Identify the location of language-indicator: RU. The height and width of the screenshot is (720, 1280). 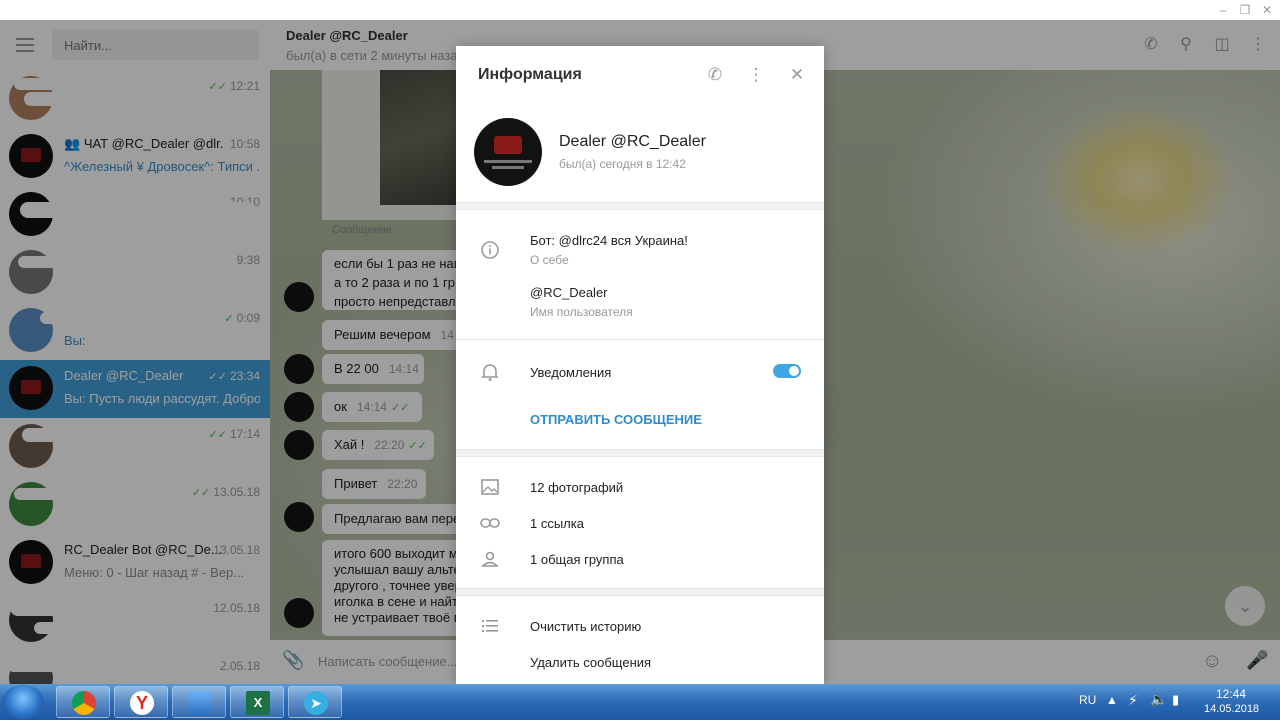
(1087, 700).